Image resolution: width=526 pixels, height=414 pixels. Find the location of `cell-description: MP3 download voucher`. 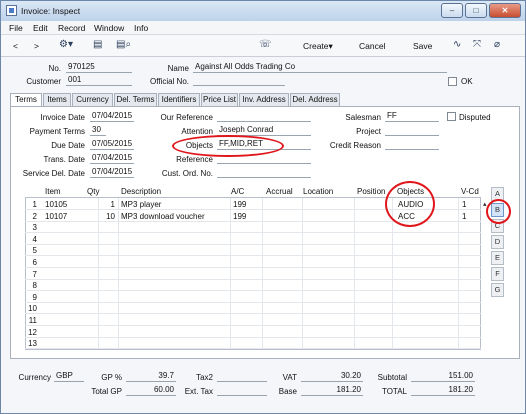

cell-description: MP3 download voucher is located at coordinates (163, 216).